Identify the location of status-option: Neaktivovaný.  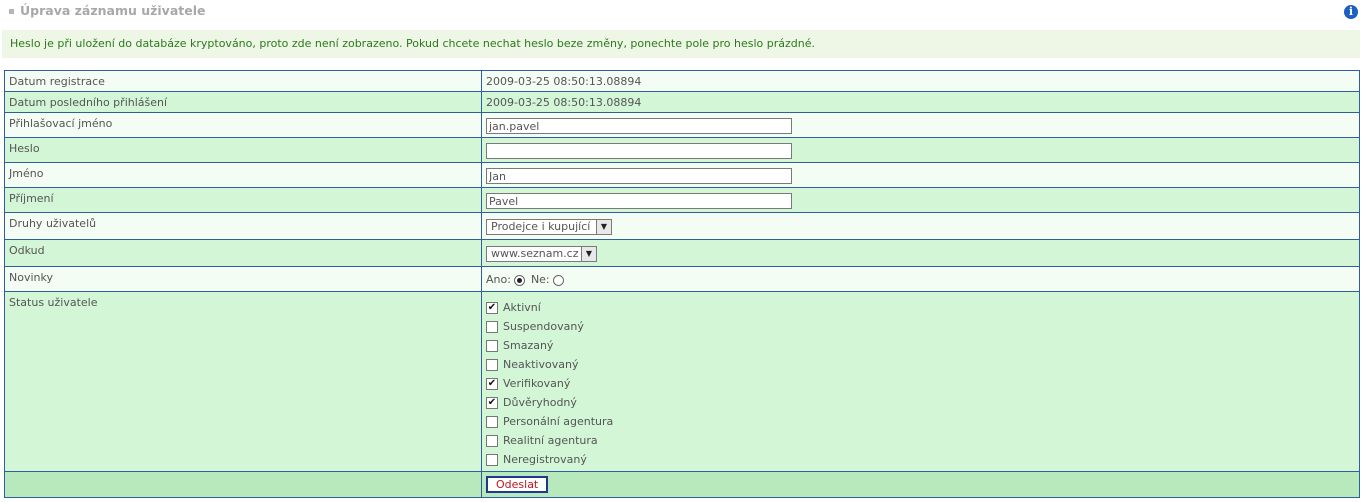
(920, 364).